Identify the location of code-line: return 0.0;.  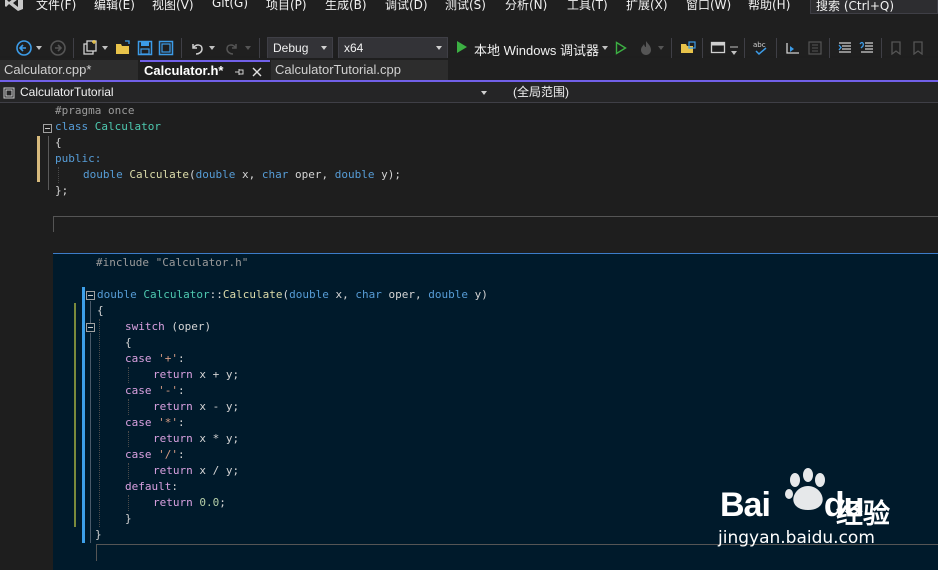
(189, 503).